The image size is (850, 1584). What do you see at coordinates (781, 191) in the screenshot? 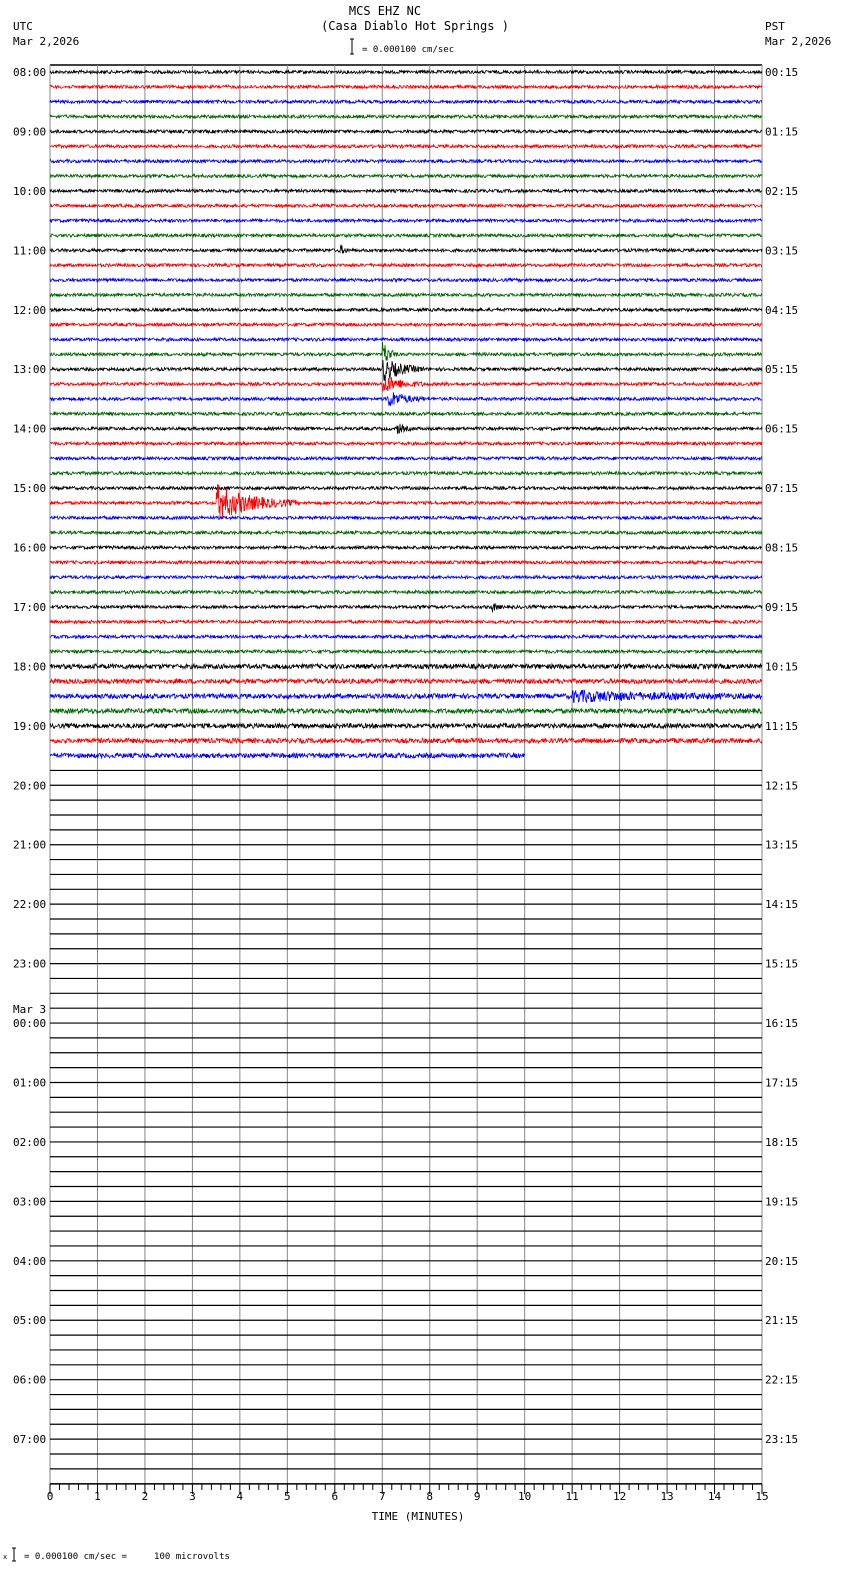
I see `pst-hour-label: 02:15` at bounding box center [781, 191].